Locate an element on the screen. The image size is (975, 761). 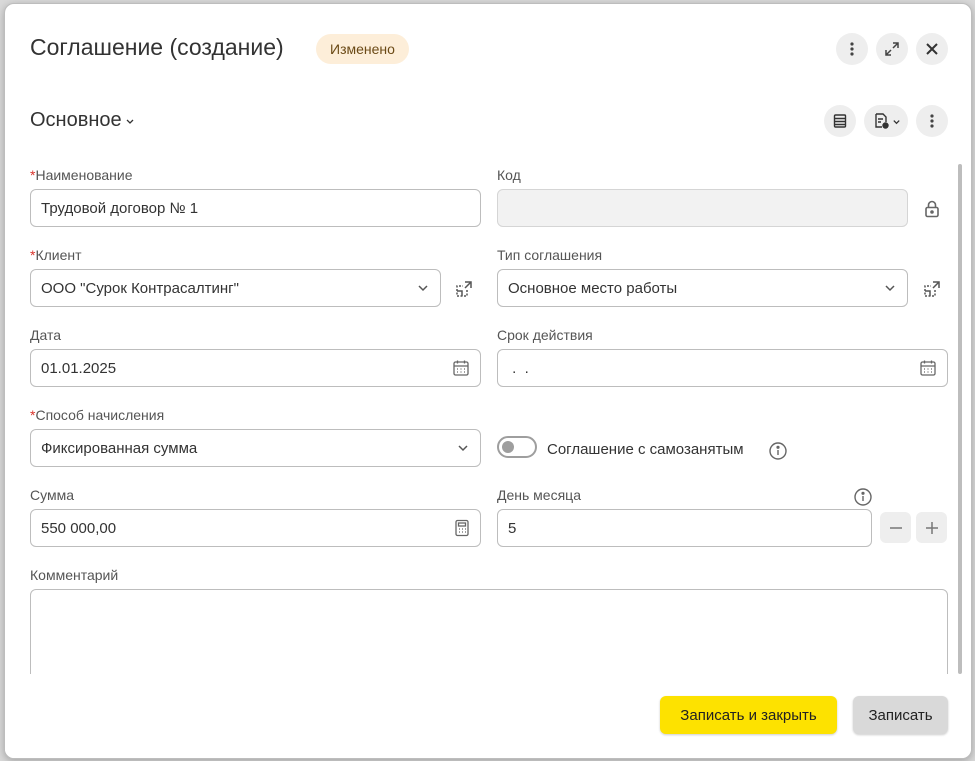
accrual-method-value: Фиксированная сумма is located at coordinates (119, 448).